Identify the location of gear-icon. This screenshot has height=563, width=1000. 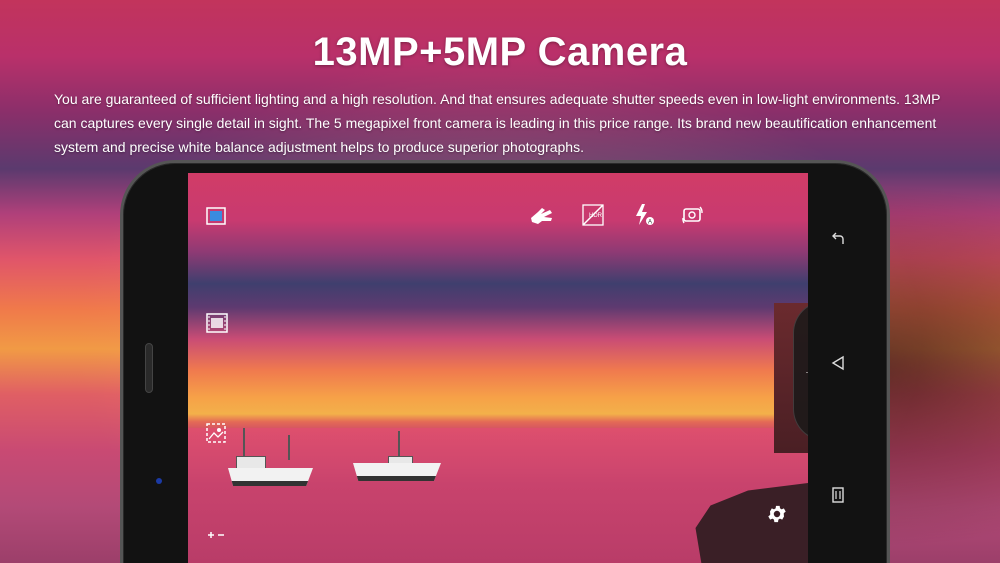
(777, 514).